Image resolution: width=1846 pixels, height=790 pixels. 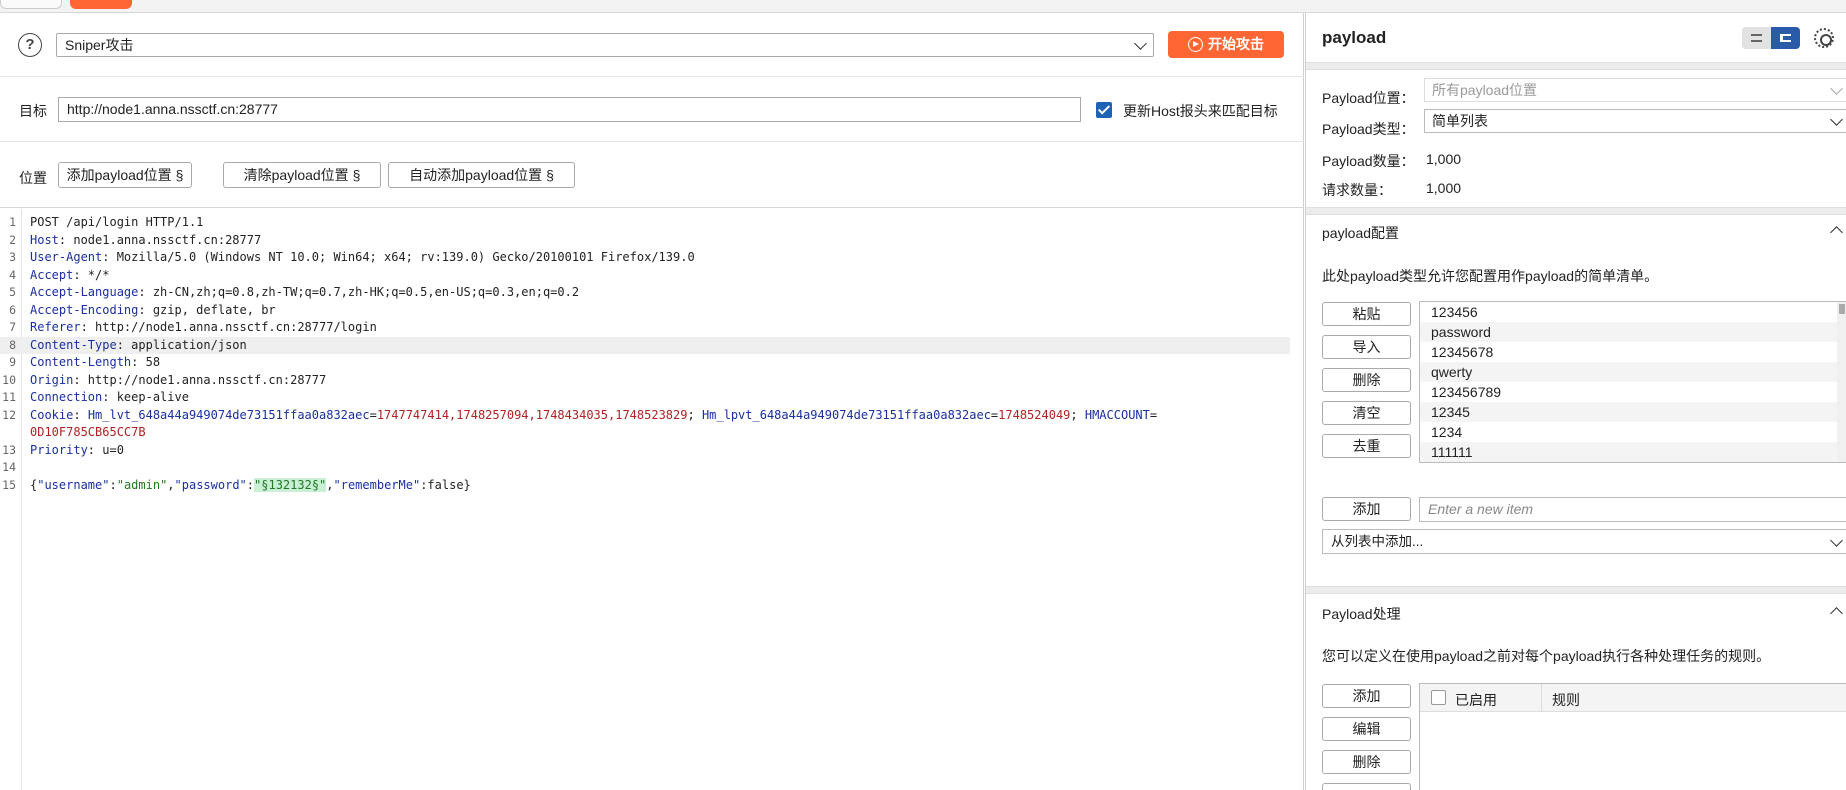 What do you see at coordinates (1633, 462) in the screenshot?
I see `list-item: 1234567` at bounding box center [1633, 462].